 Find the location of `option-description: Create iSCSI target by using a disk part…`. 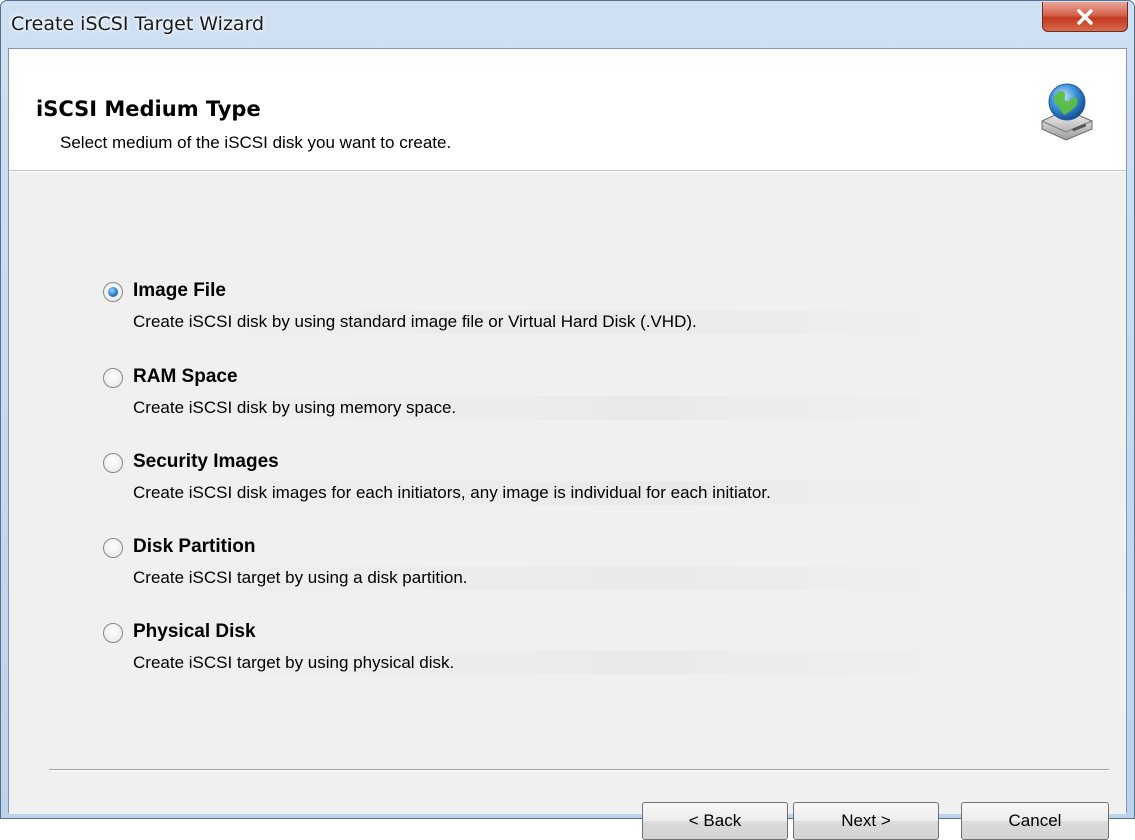

option-description: Create iSCSI target by using a disk part… is located at coordinates (566, 578).